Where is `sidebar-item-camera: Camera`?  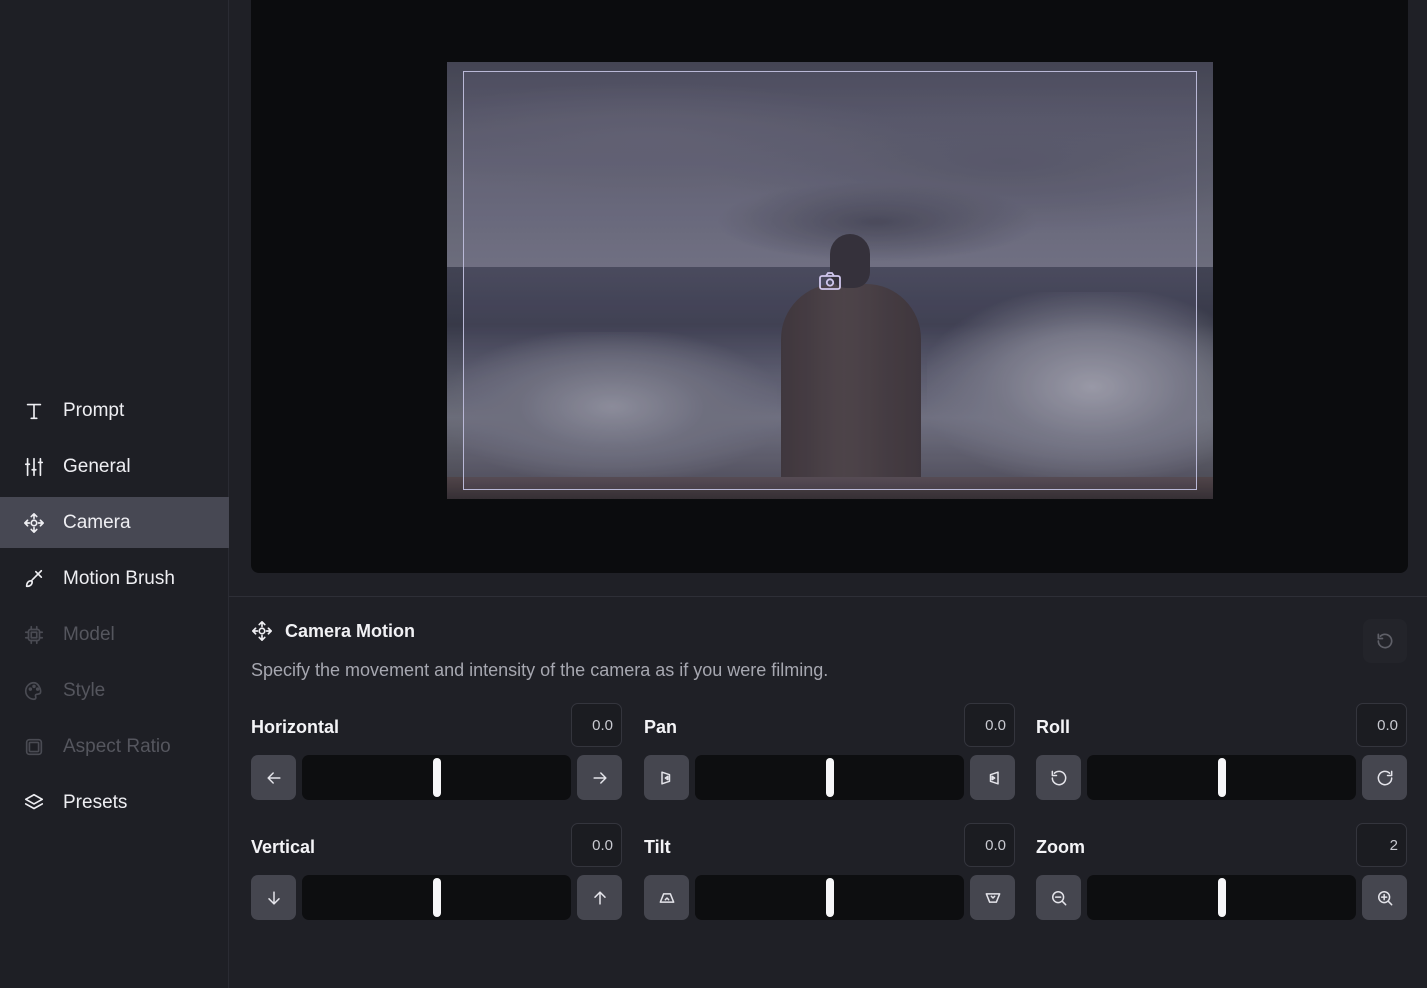
sidebar-item-camera: Camera is located at coordinates (114, 522).